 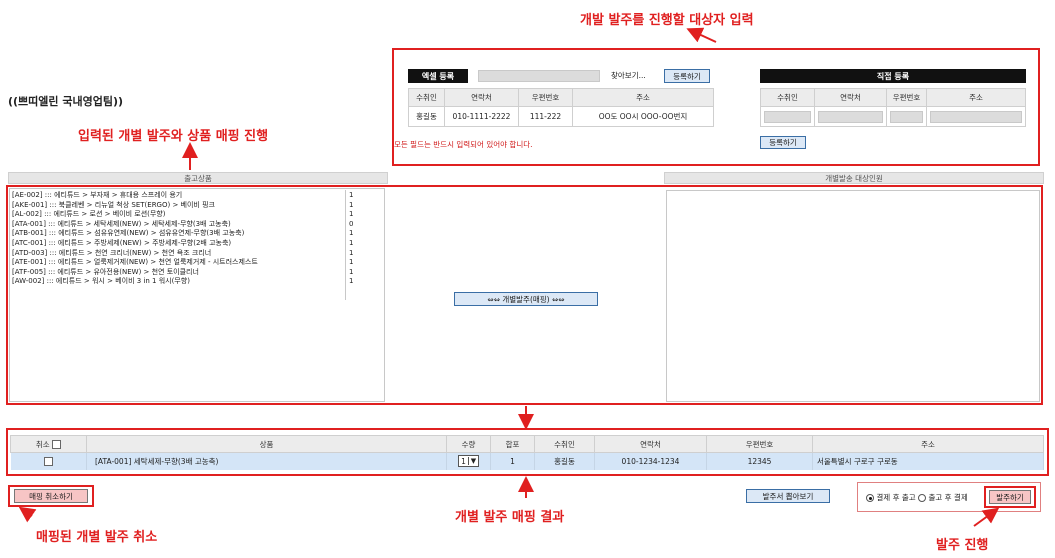 What do you see at coordinates (66, 101) in the screenshot?
I see `team-label: ((쁘띠엘린 국내영업팀))` at bounding box center [66, 101].